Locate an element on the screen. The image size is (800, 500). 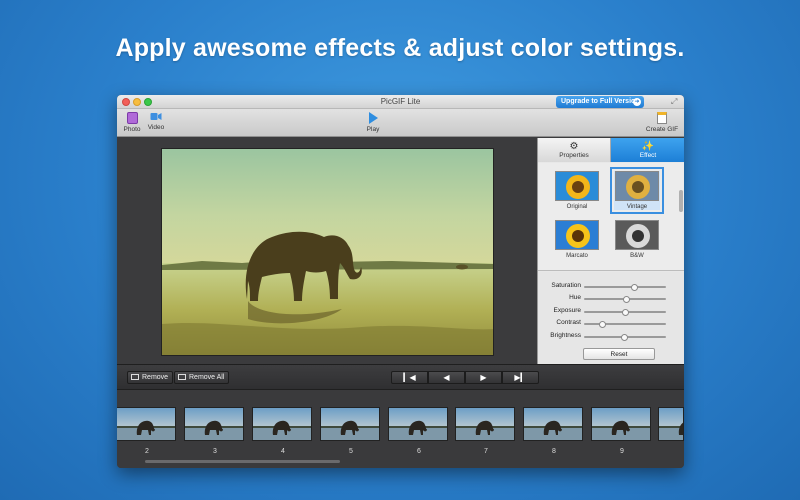
effect-marcato: Marcato is located at coordinates (577, 239).